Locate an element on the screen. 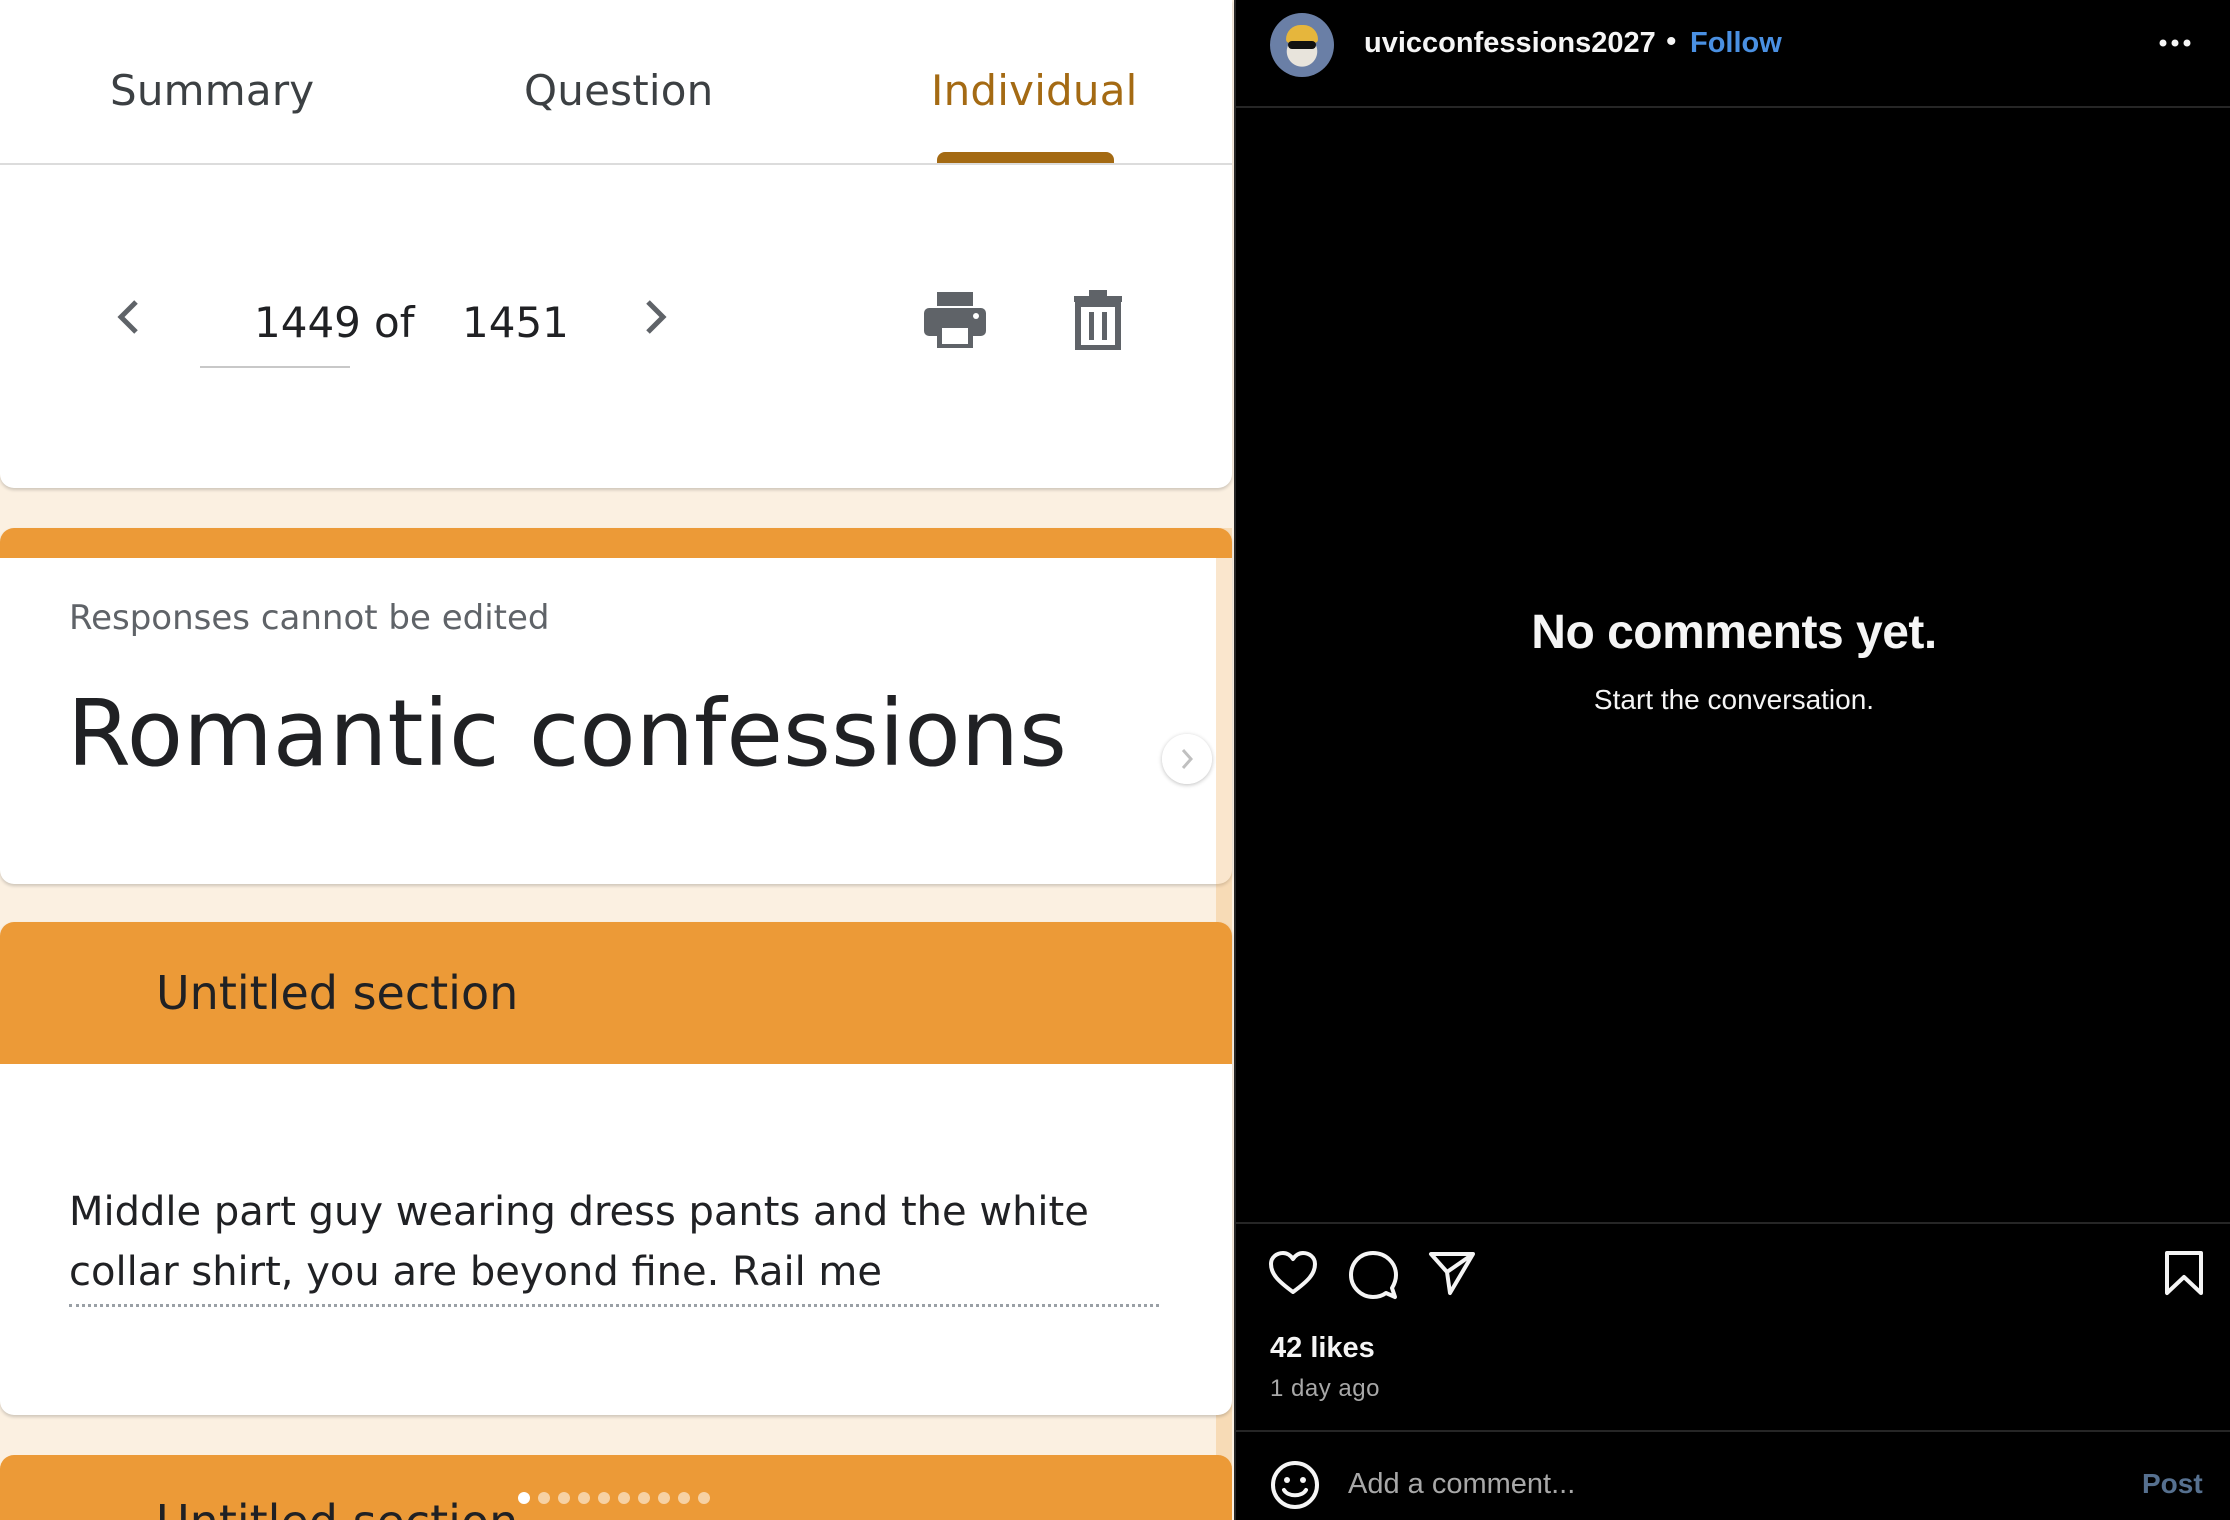 The width and height of the screenshot is (2230, 1520). form-title: Romantic confessions is located at coordinates (567, 733).